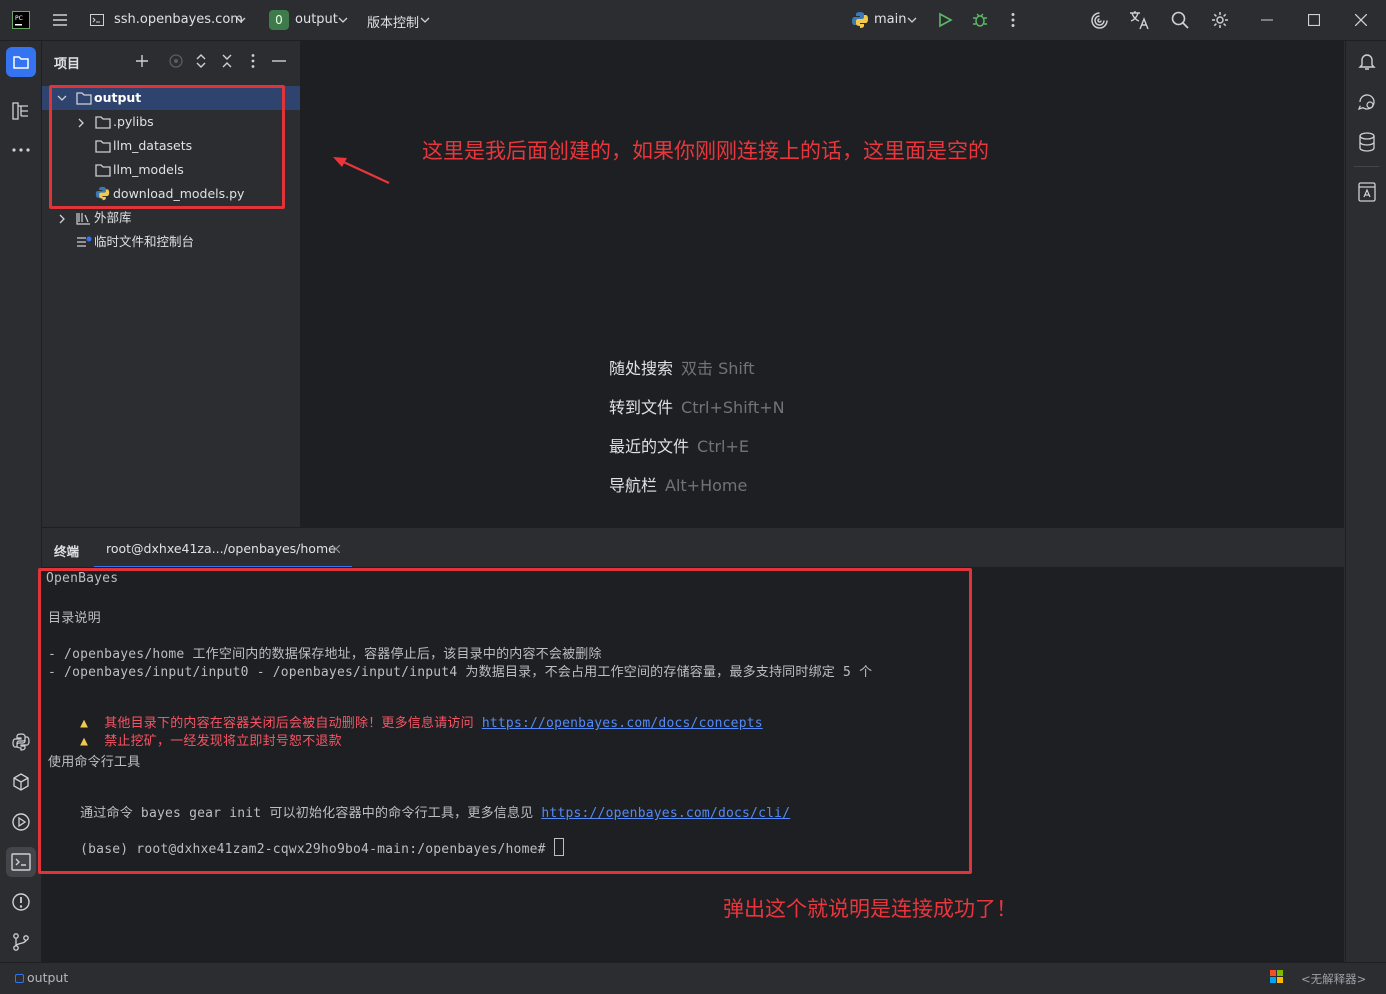  What do you see at coordinates (1099, 20) in the screenshot?
I see `ai-assistant-icon` at bounding box center [1099, 20].